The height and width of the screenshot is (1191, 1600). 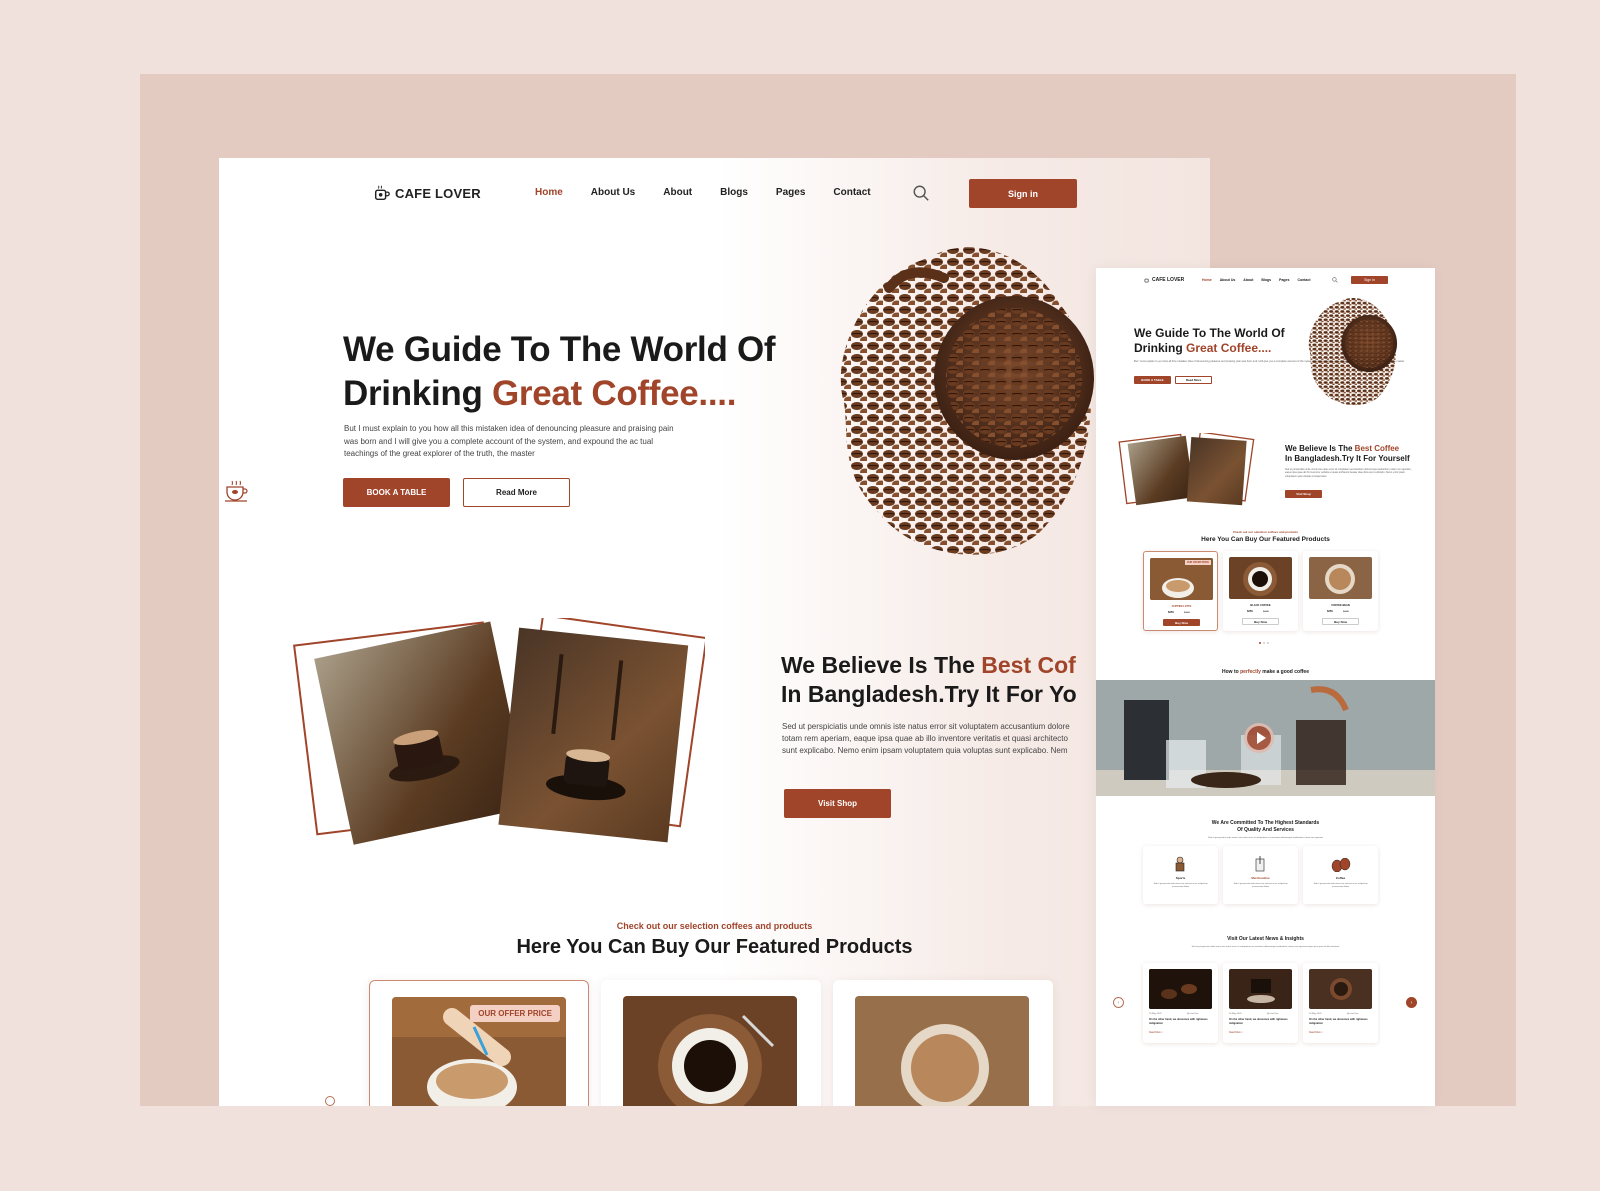 I want to click on mini-nav-contact: Contact, so click(x=1303, y=280).